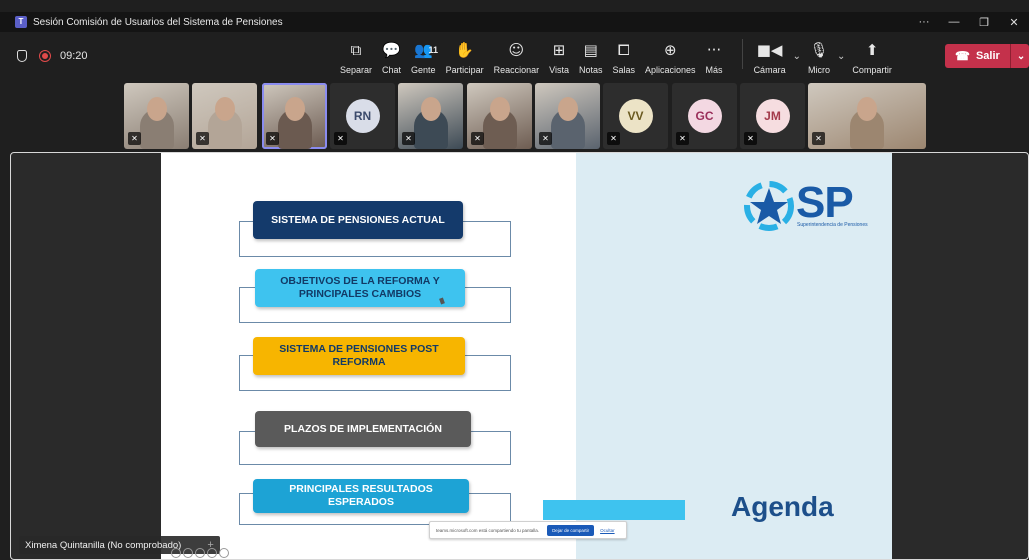 The image size is (1029, 560). What do you see at coordinates (1021, 56) in the screenshot?
I see `leave-options-chevron-icon: ⌄` at bounding box center [1021, 56].